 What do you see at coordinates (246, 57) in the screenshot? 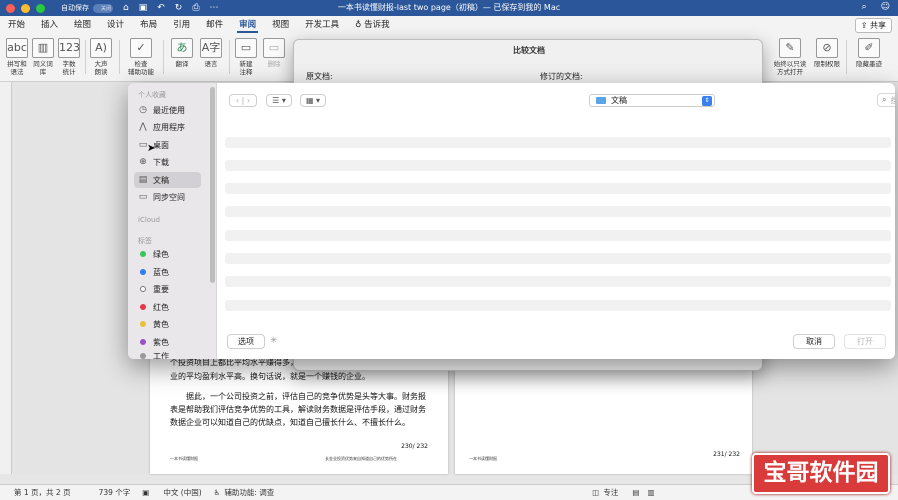
I see `new-comment-button: ▭ 新建 注释` at bounding box center [246, 57].